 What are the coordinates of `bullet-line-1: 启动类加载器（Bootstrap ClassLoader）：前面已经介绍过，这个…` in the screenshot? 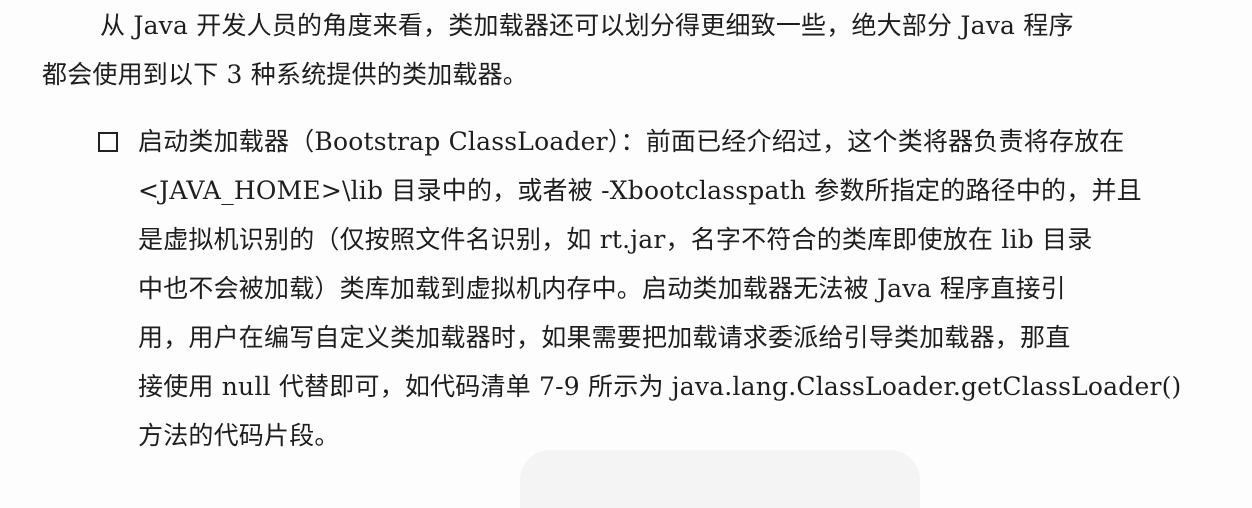 It's located at (631, 141).